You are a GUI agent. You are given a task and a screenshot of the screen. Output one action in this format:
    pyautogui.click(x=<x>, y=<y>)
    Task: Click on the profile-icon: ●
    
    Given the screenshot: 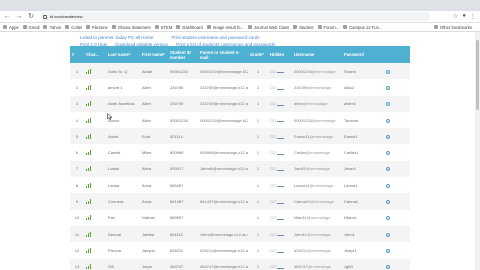 What is the action you would take?
    pyautogui.click(x=464, y=16)
    